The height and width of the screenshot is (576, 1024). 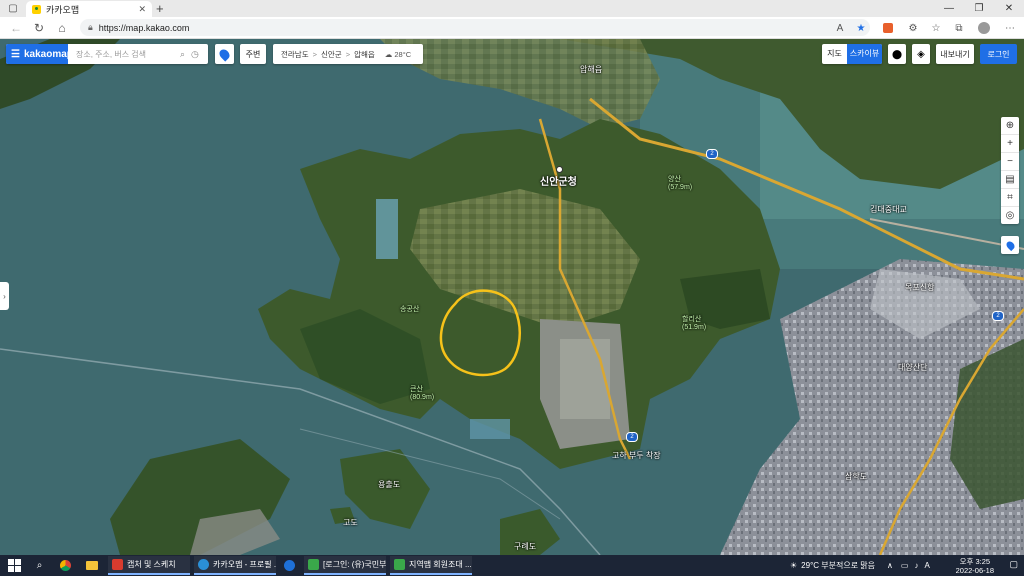 What do you see at coordinates (558, 182) in the screenshot?
I see `map-label-county-office: 신안군청` at bounding box center [558, 182].